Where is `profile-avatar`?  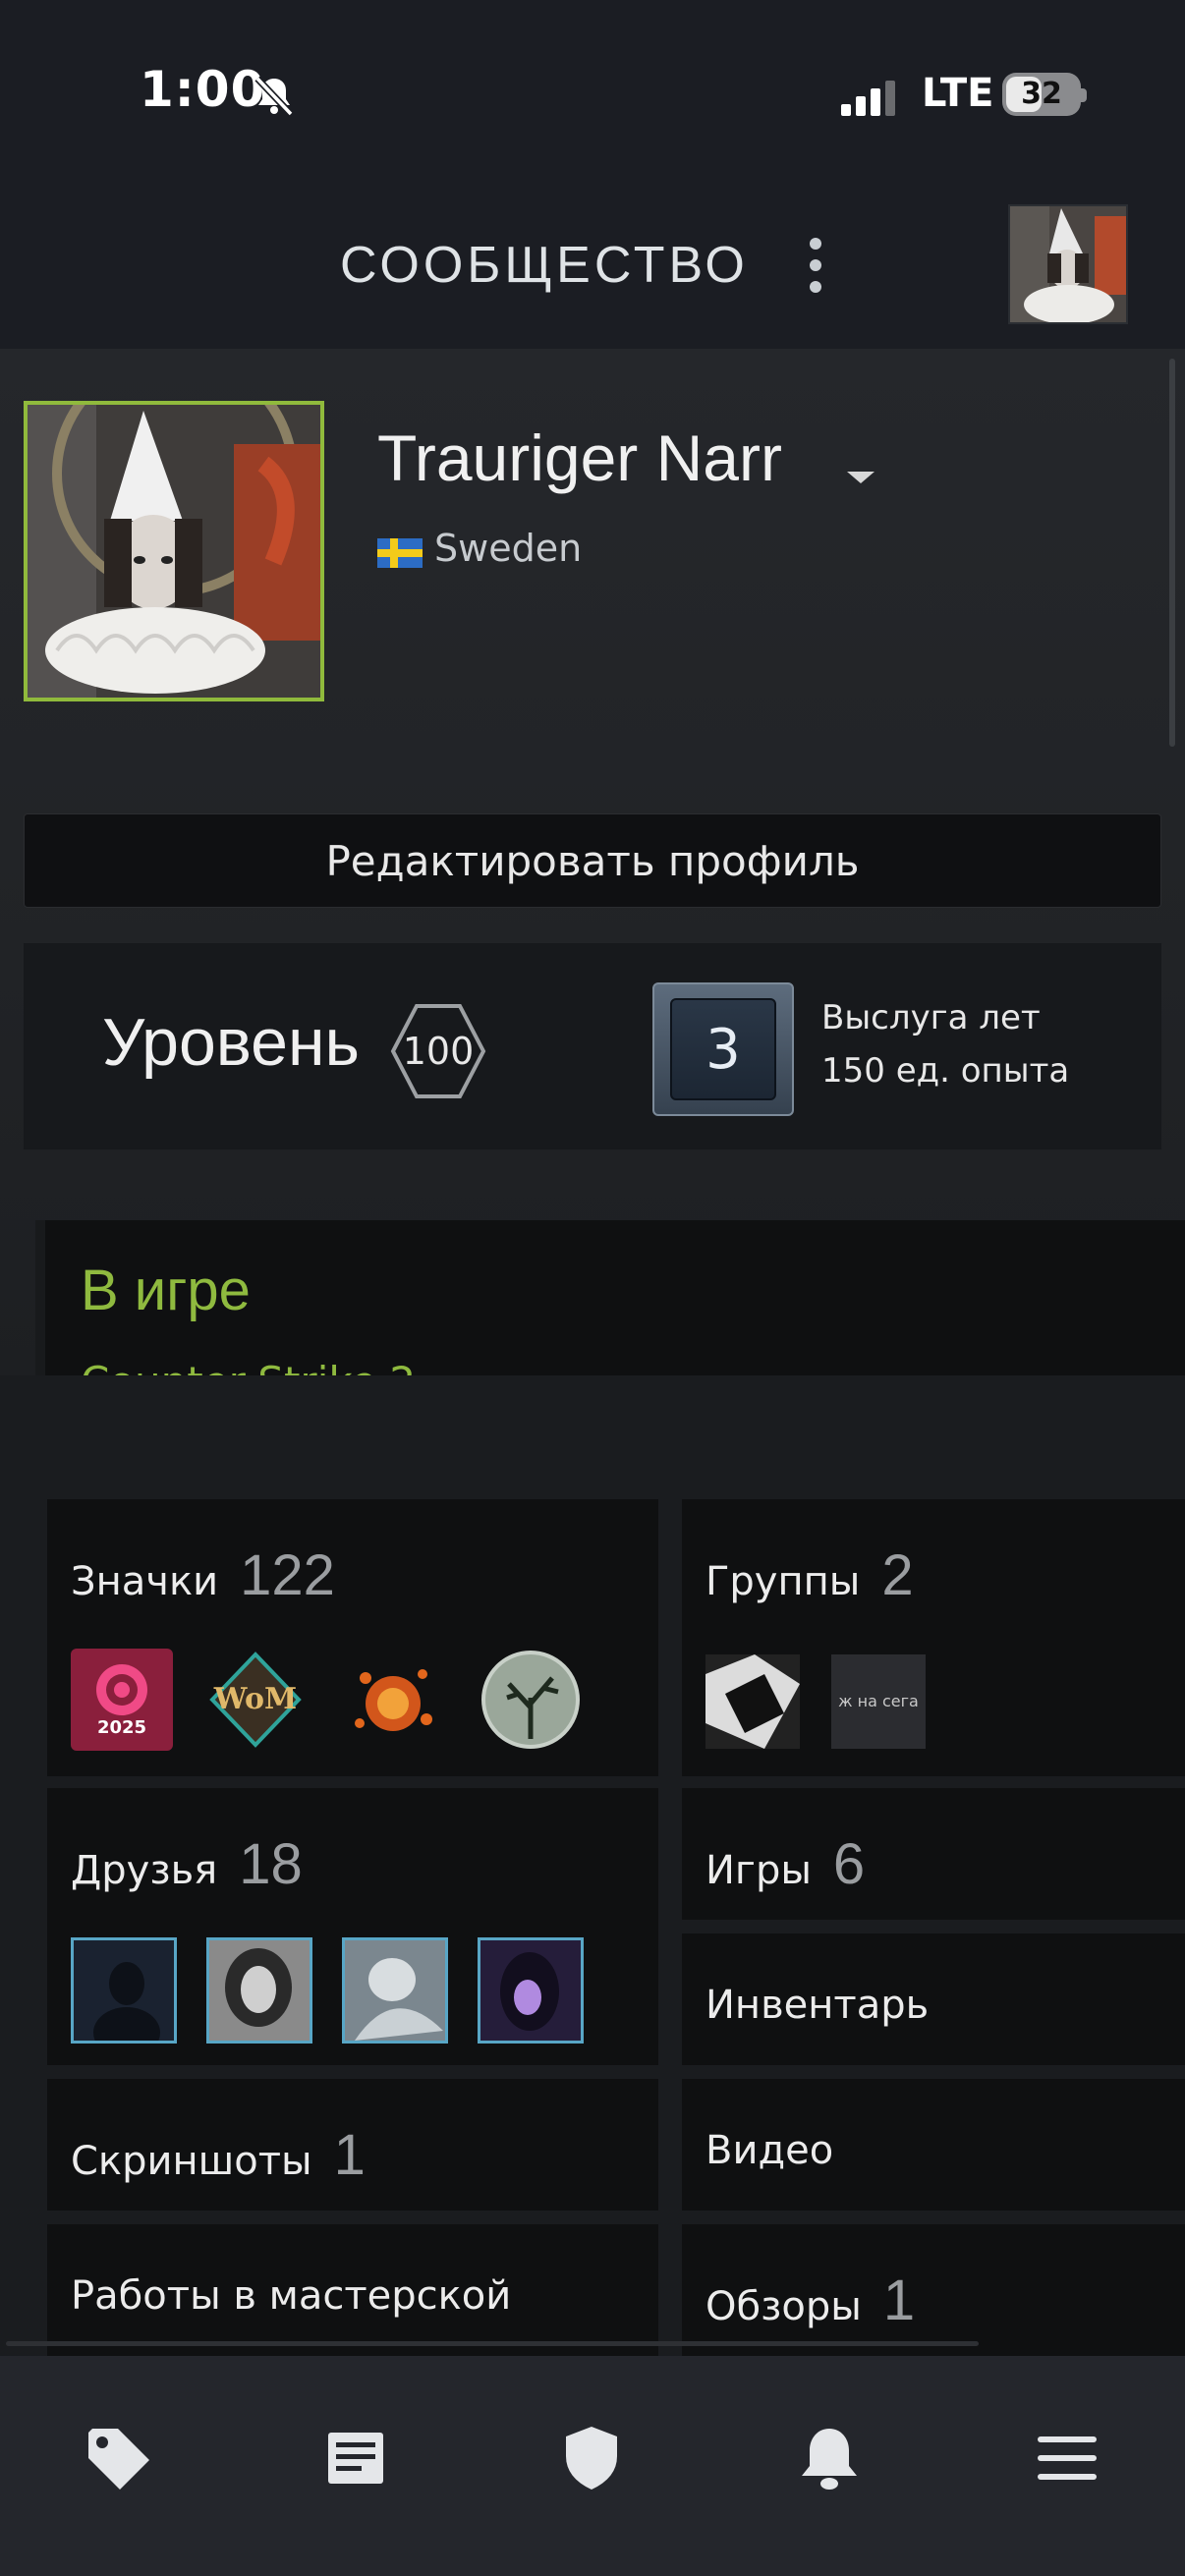 profile-avatar is located at coordinates (174, 551).